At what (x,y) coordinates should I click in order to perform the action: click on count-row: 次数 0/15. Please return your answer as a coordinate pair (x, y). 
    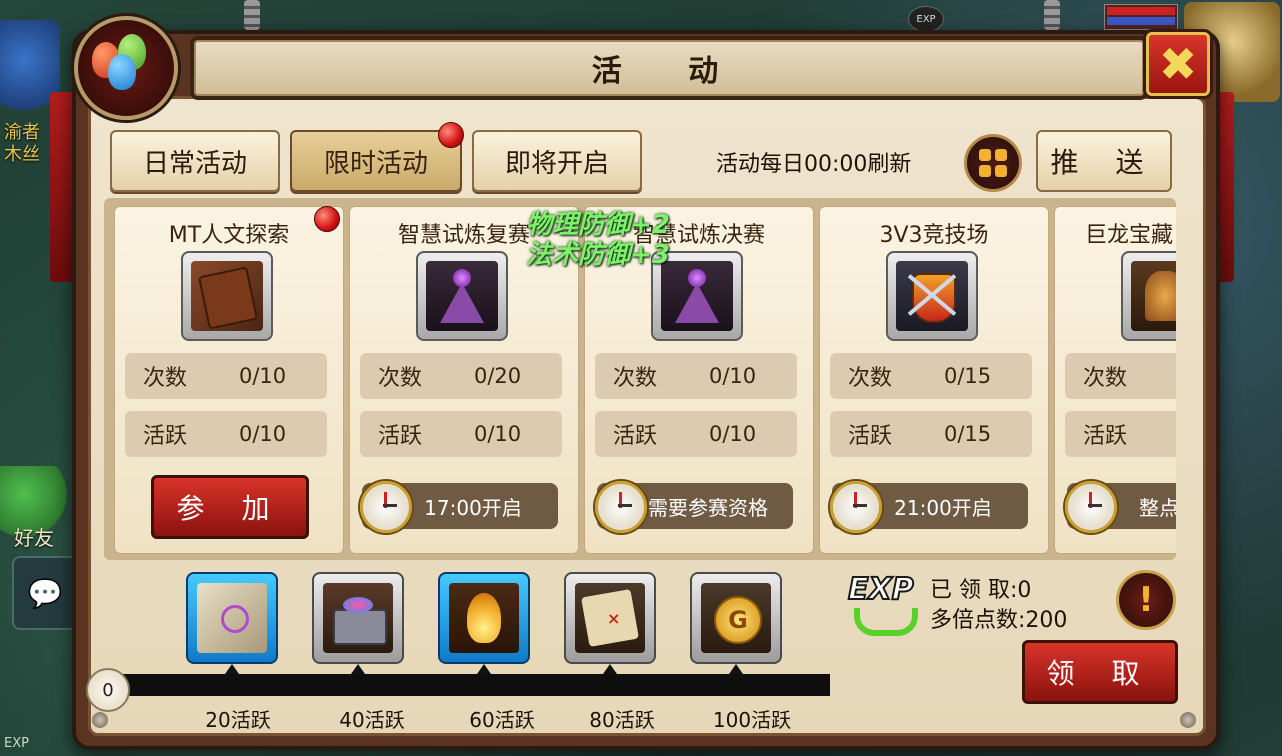
    Looking at the image, I should click on (931, 376).